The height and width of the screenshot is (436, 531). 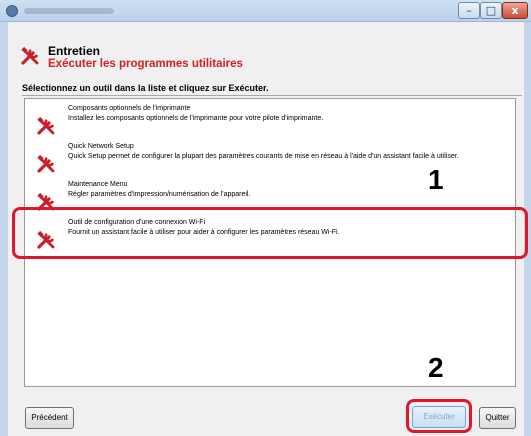 What do you see at coordinates (270, 233) in the screenshot?
I see `highlight-wifi-item` at bounding box center [270, 233].